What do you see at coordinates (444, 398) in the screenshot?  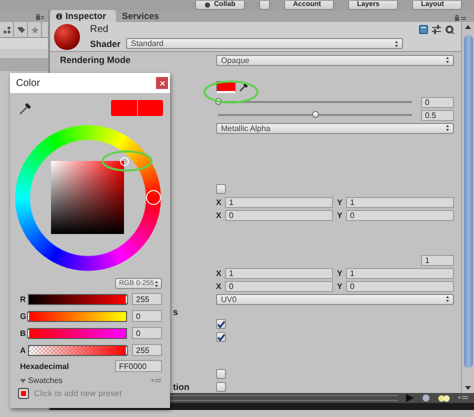 I see `dots-icon` at bounding box center [444, 398].